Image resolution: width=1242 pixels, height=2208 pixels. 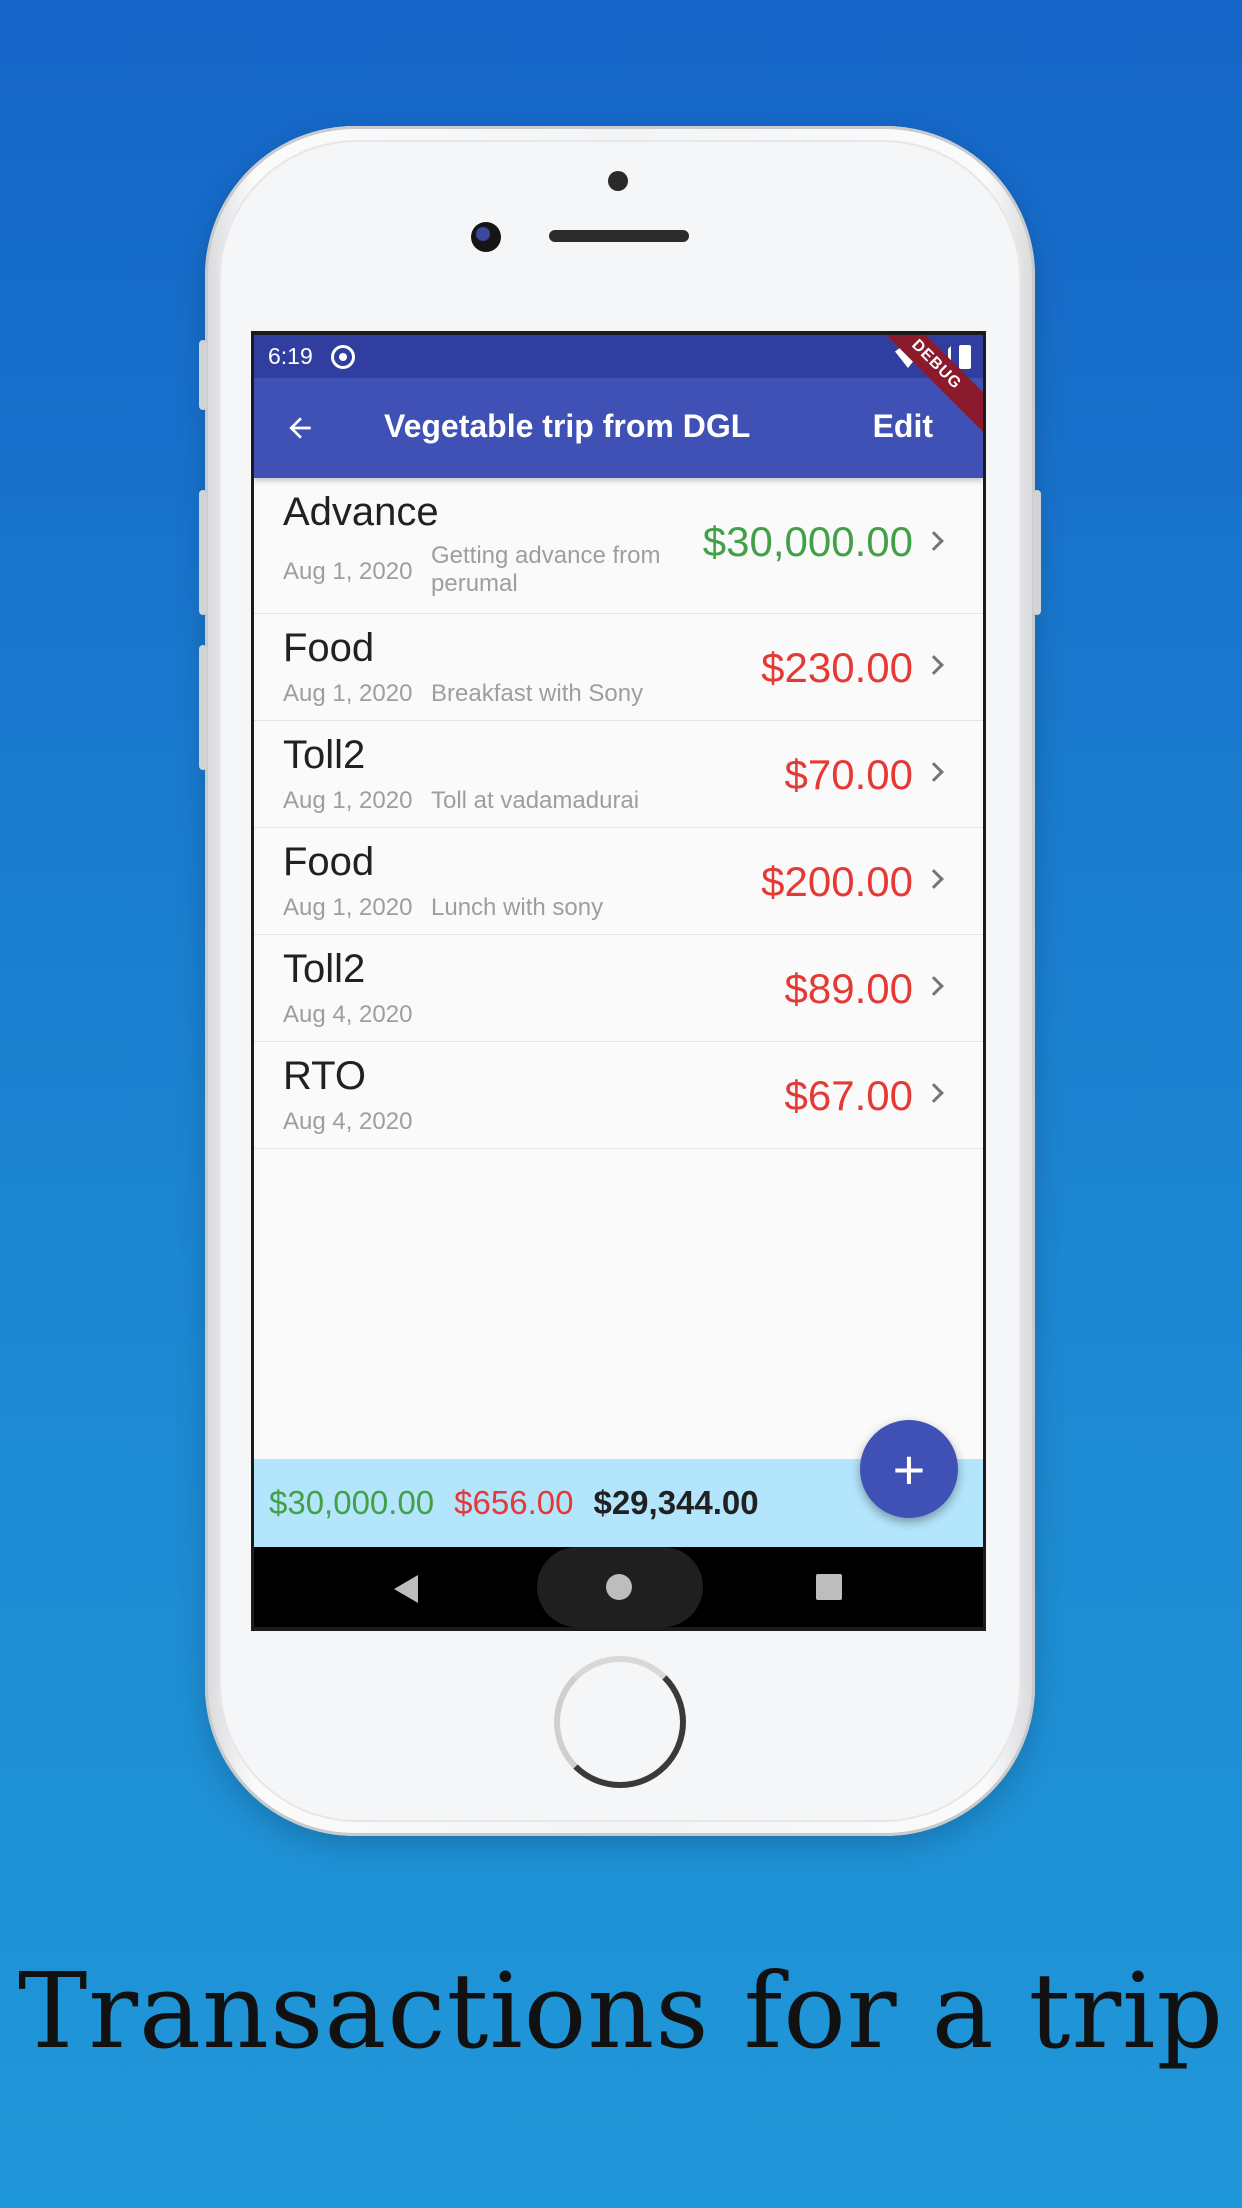 What do you see at coordinates (837, 667) in the screenshot?
I see `transaction-amount: $230.00` at bounding box center [837, 667].